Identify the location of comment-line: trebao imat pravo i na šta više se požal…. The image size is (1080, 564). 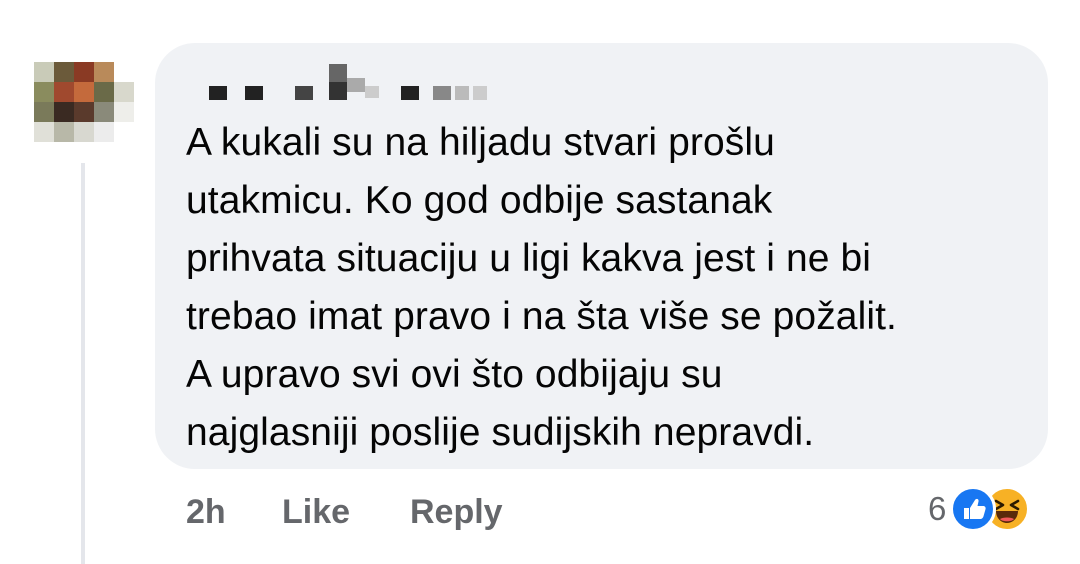
(541, 316).